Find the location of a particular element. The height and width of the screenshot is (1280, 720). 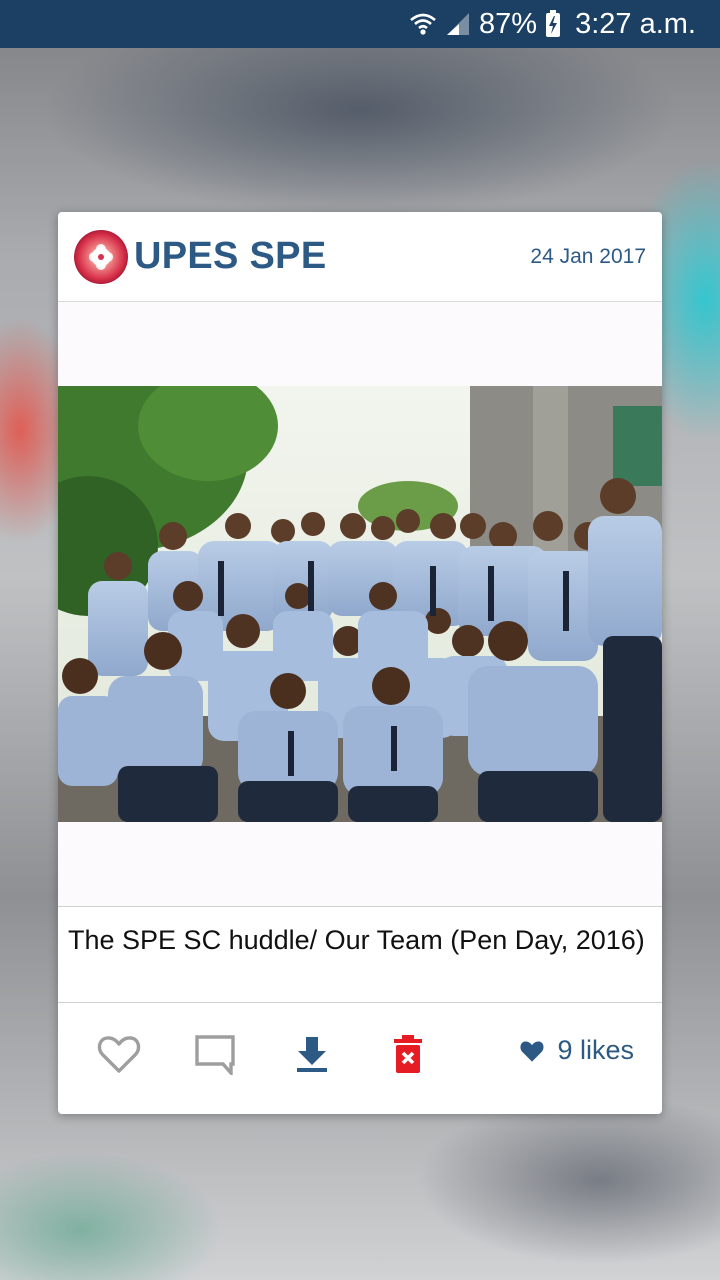

signal-icon is located at coordinates (458, 24).